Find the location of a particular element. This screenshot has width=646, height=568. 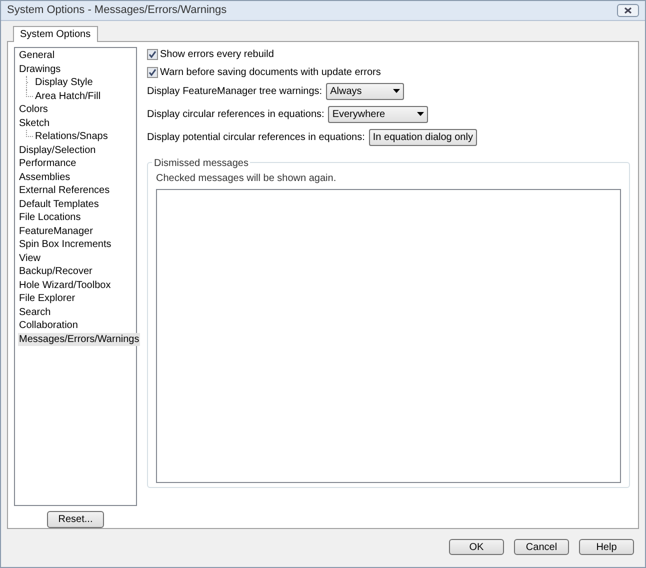

tree-item: Collaboration is located at coordinates (48, 325).